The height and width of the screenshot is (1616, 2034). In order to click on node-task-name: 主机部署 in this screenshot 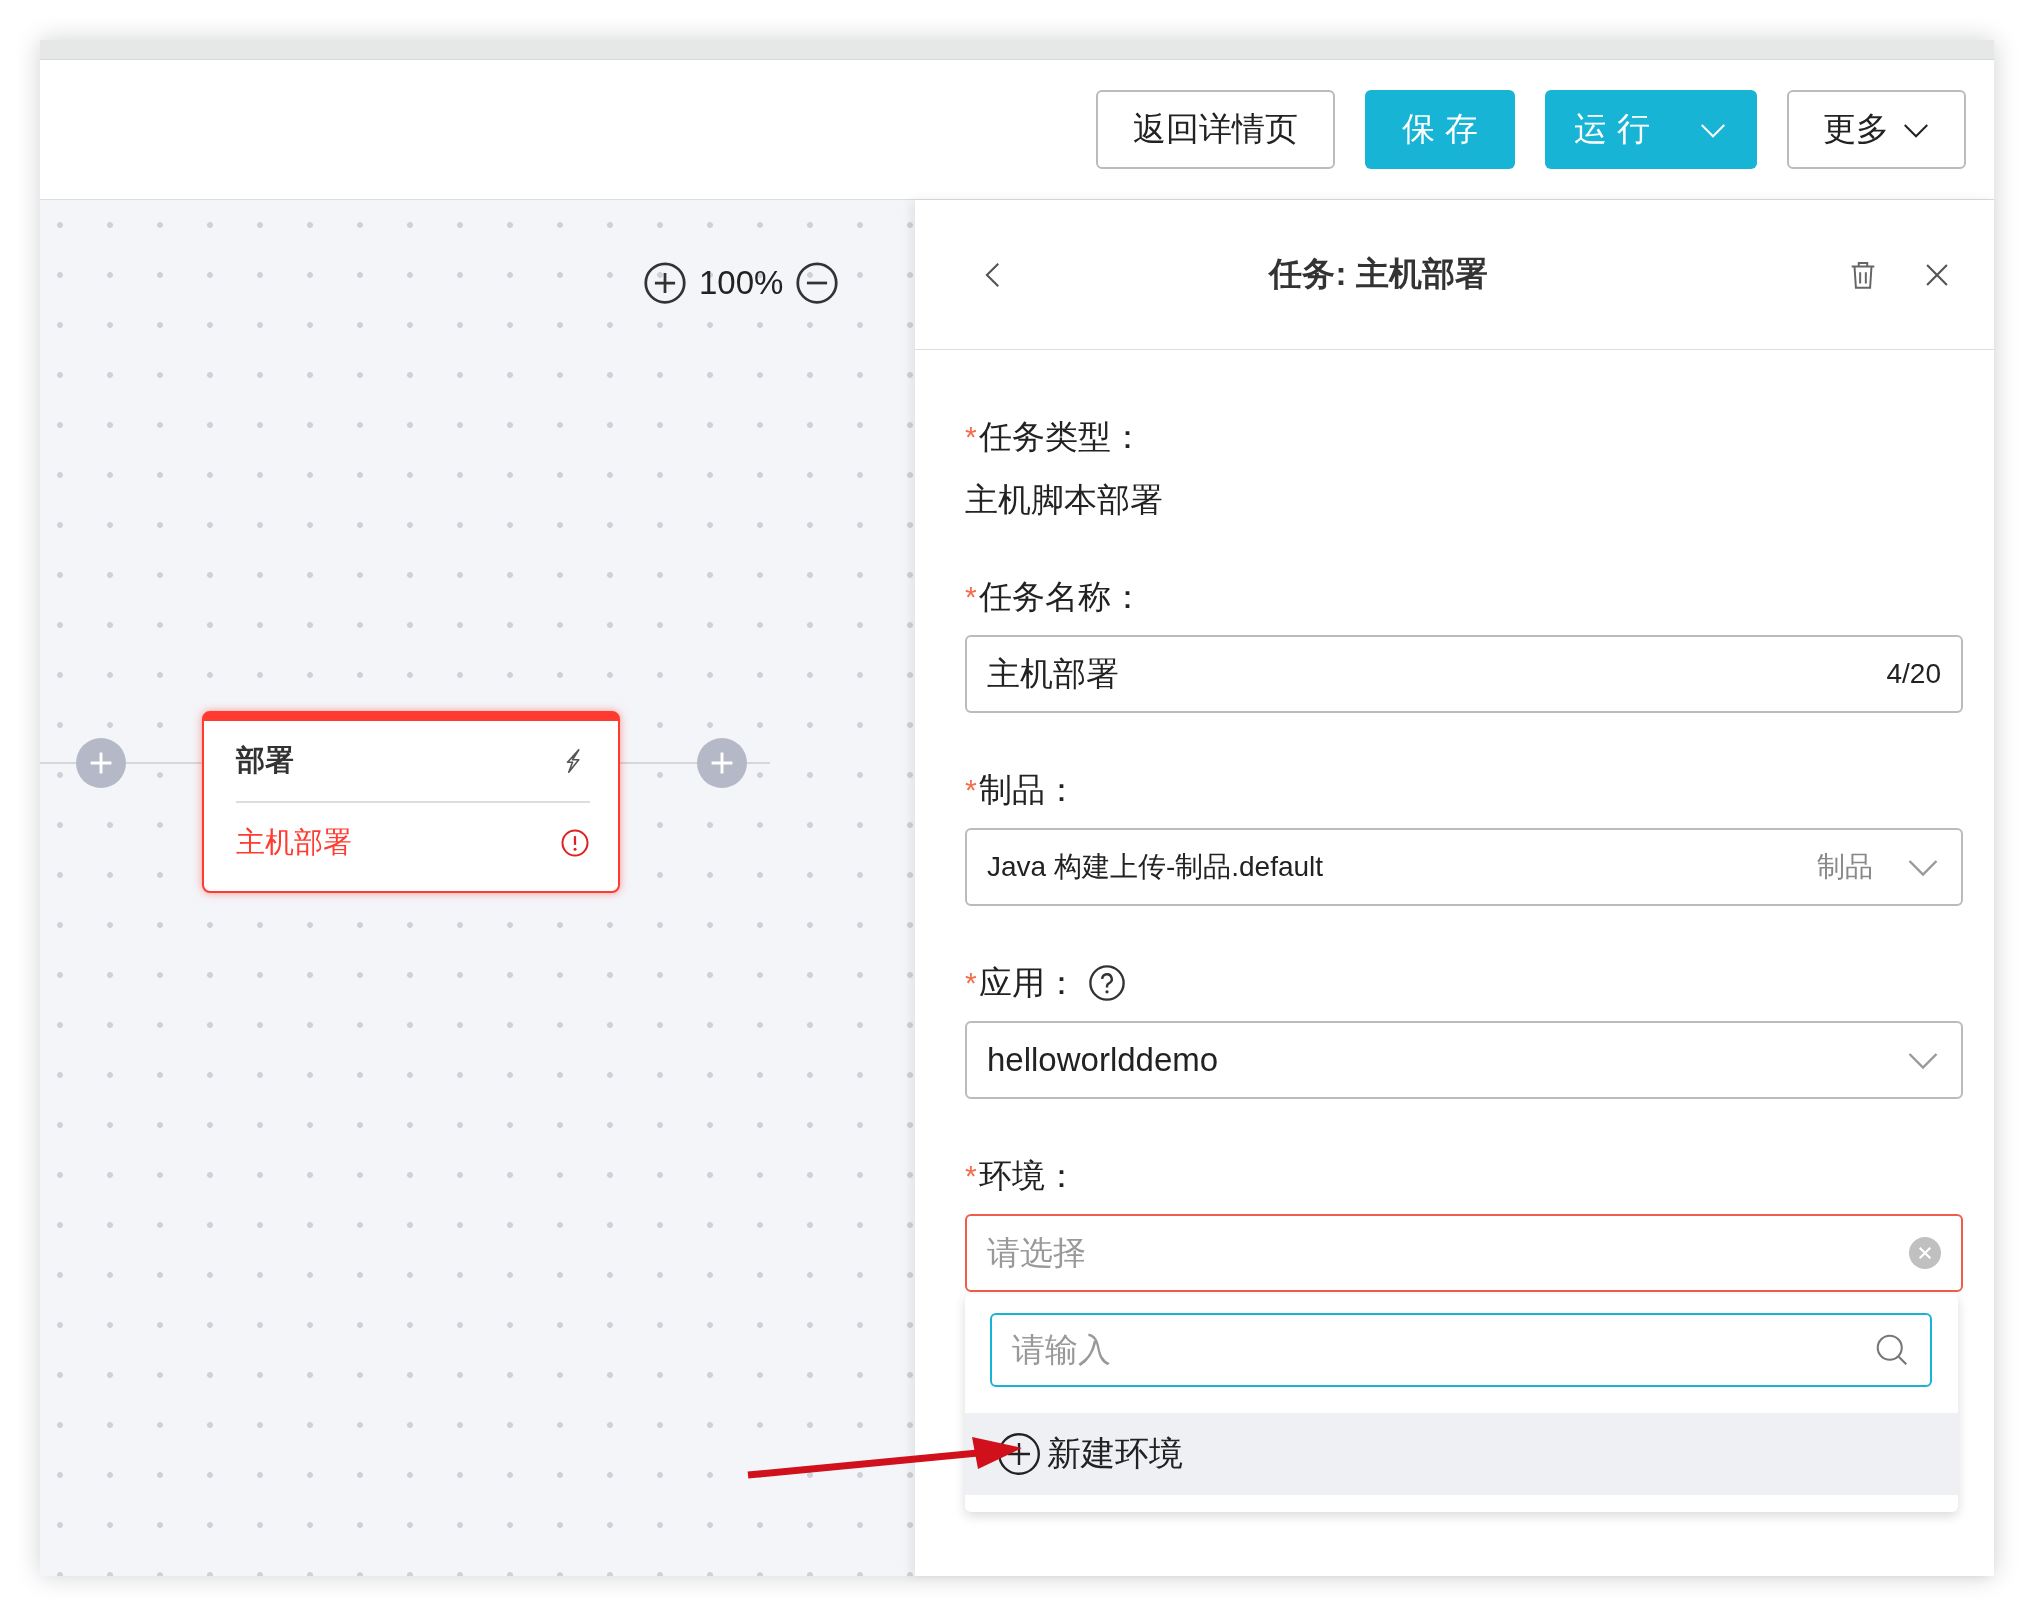, I will do `click(294, 842)`.